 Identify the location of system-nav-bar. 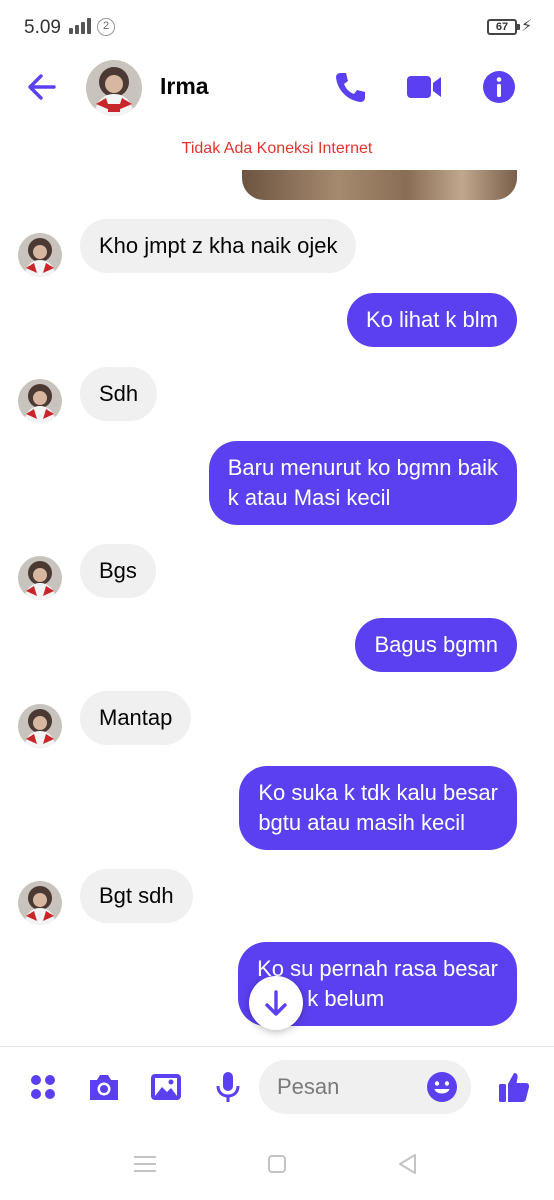
(277, 1164).